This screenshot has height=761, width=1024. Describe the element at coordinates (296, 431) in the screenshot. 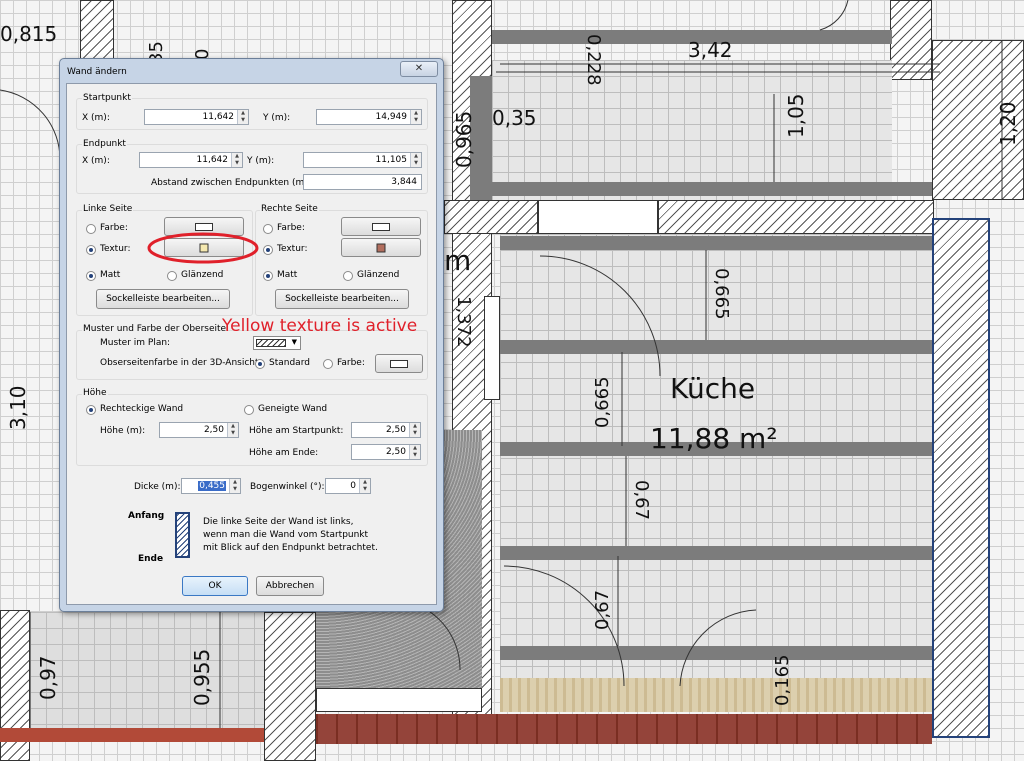

I see `height-start-label: Höhe am Startpunkt:` at that location.